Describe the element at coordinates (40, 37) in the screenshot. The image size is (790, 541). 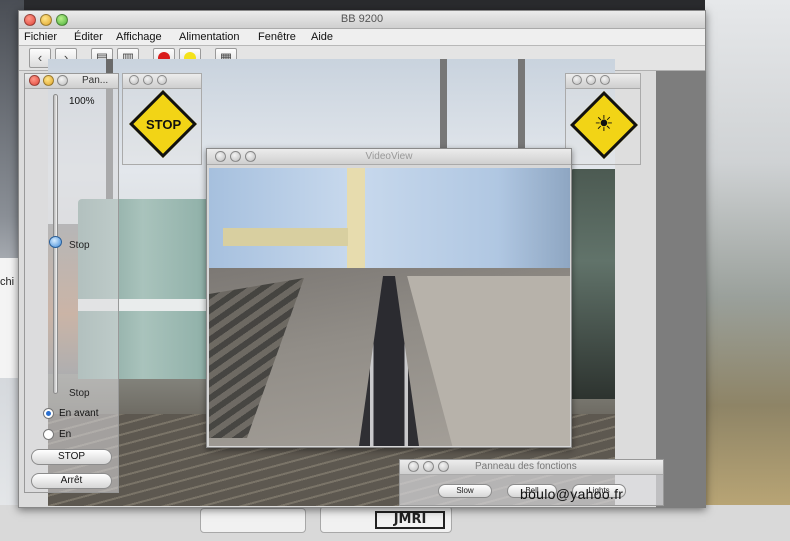
I see `menu-fichier: Fichier` at that location.